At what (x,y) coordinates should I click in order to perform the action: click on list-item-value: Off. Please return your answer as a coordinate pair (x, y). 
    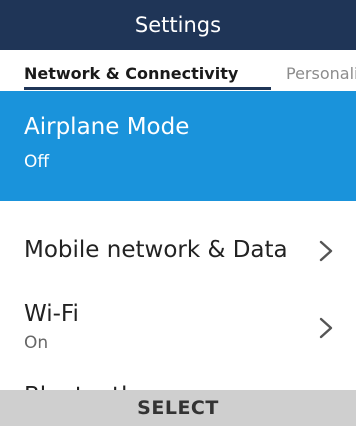
    Looking at the image, I should click on (37, 162).